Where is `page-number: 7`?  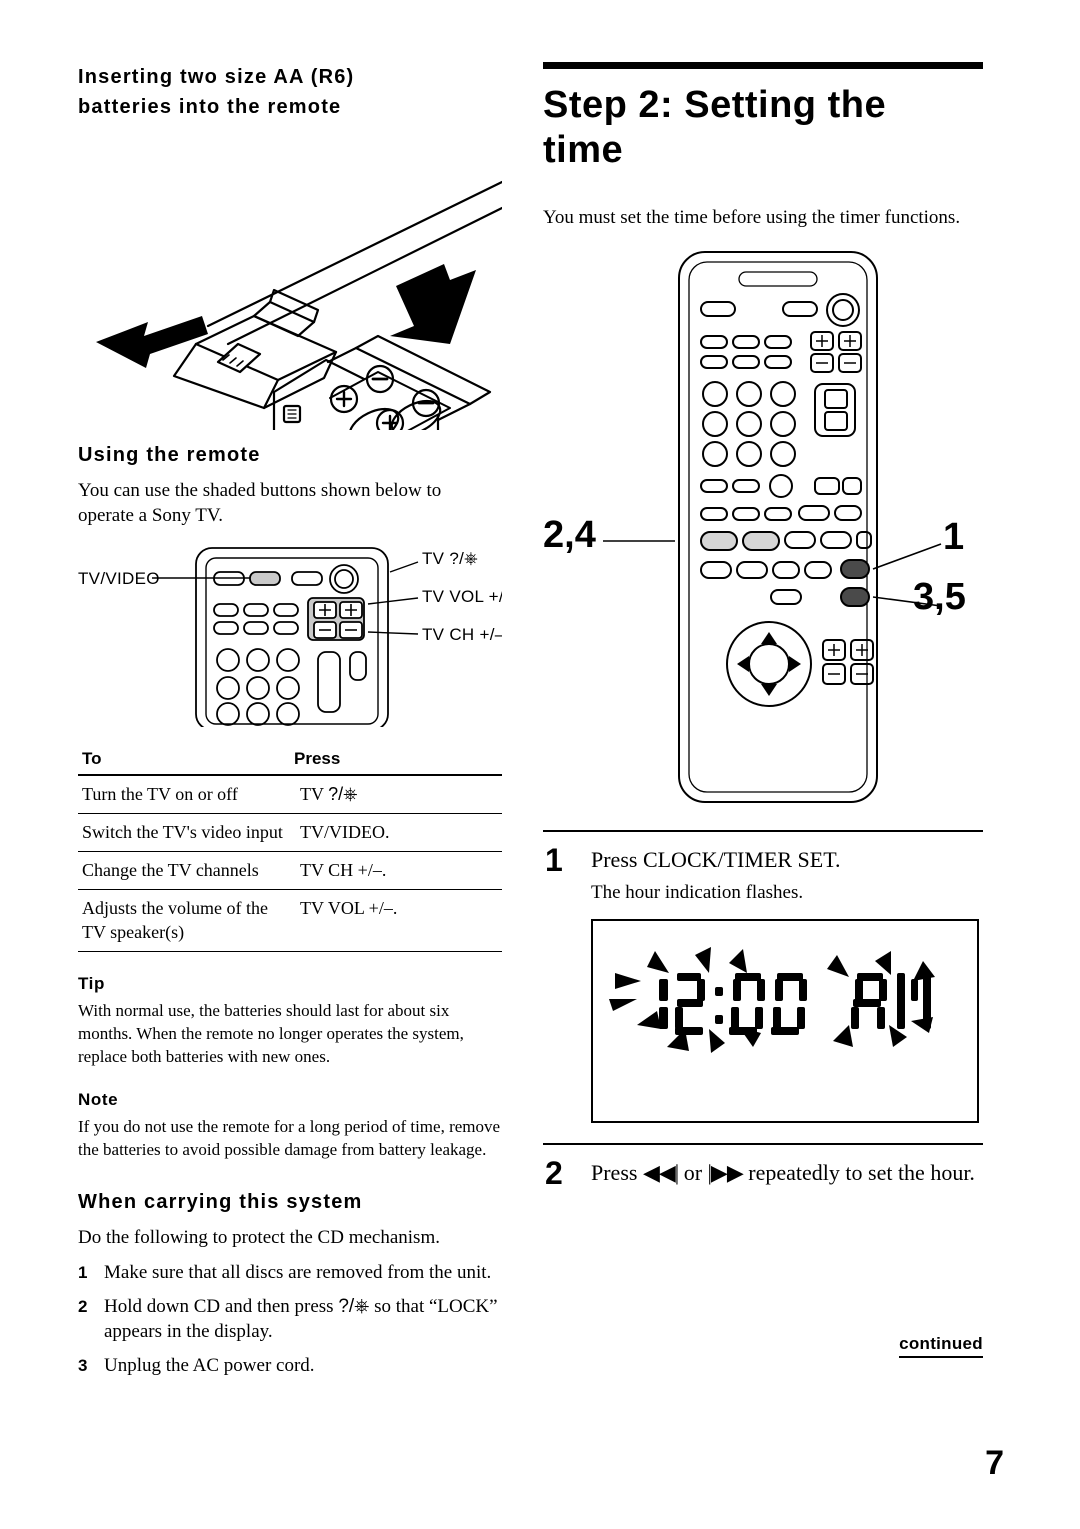 page-number: 7 is located at coordinates (994, 1463).